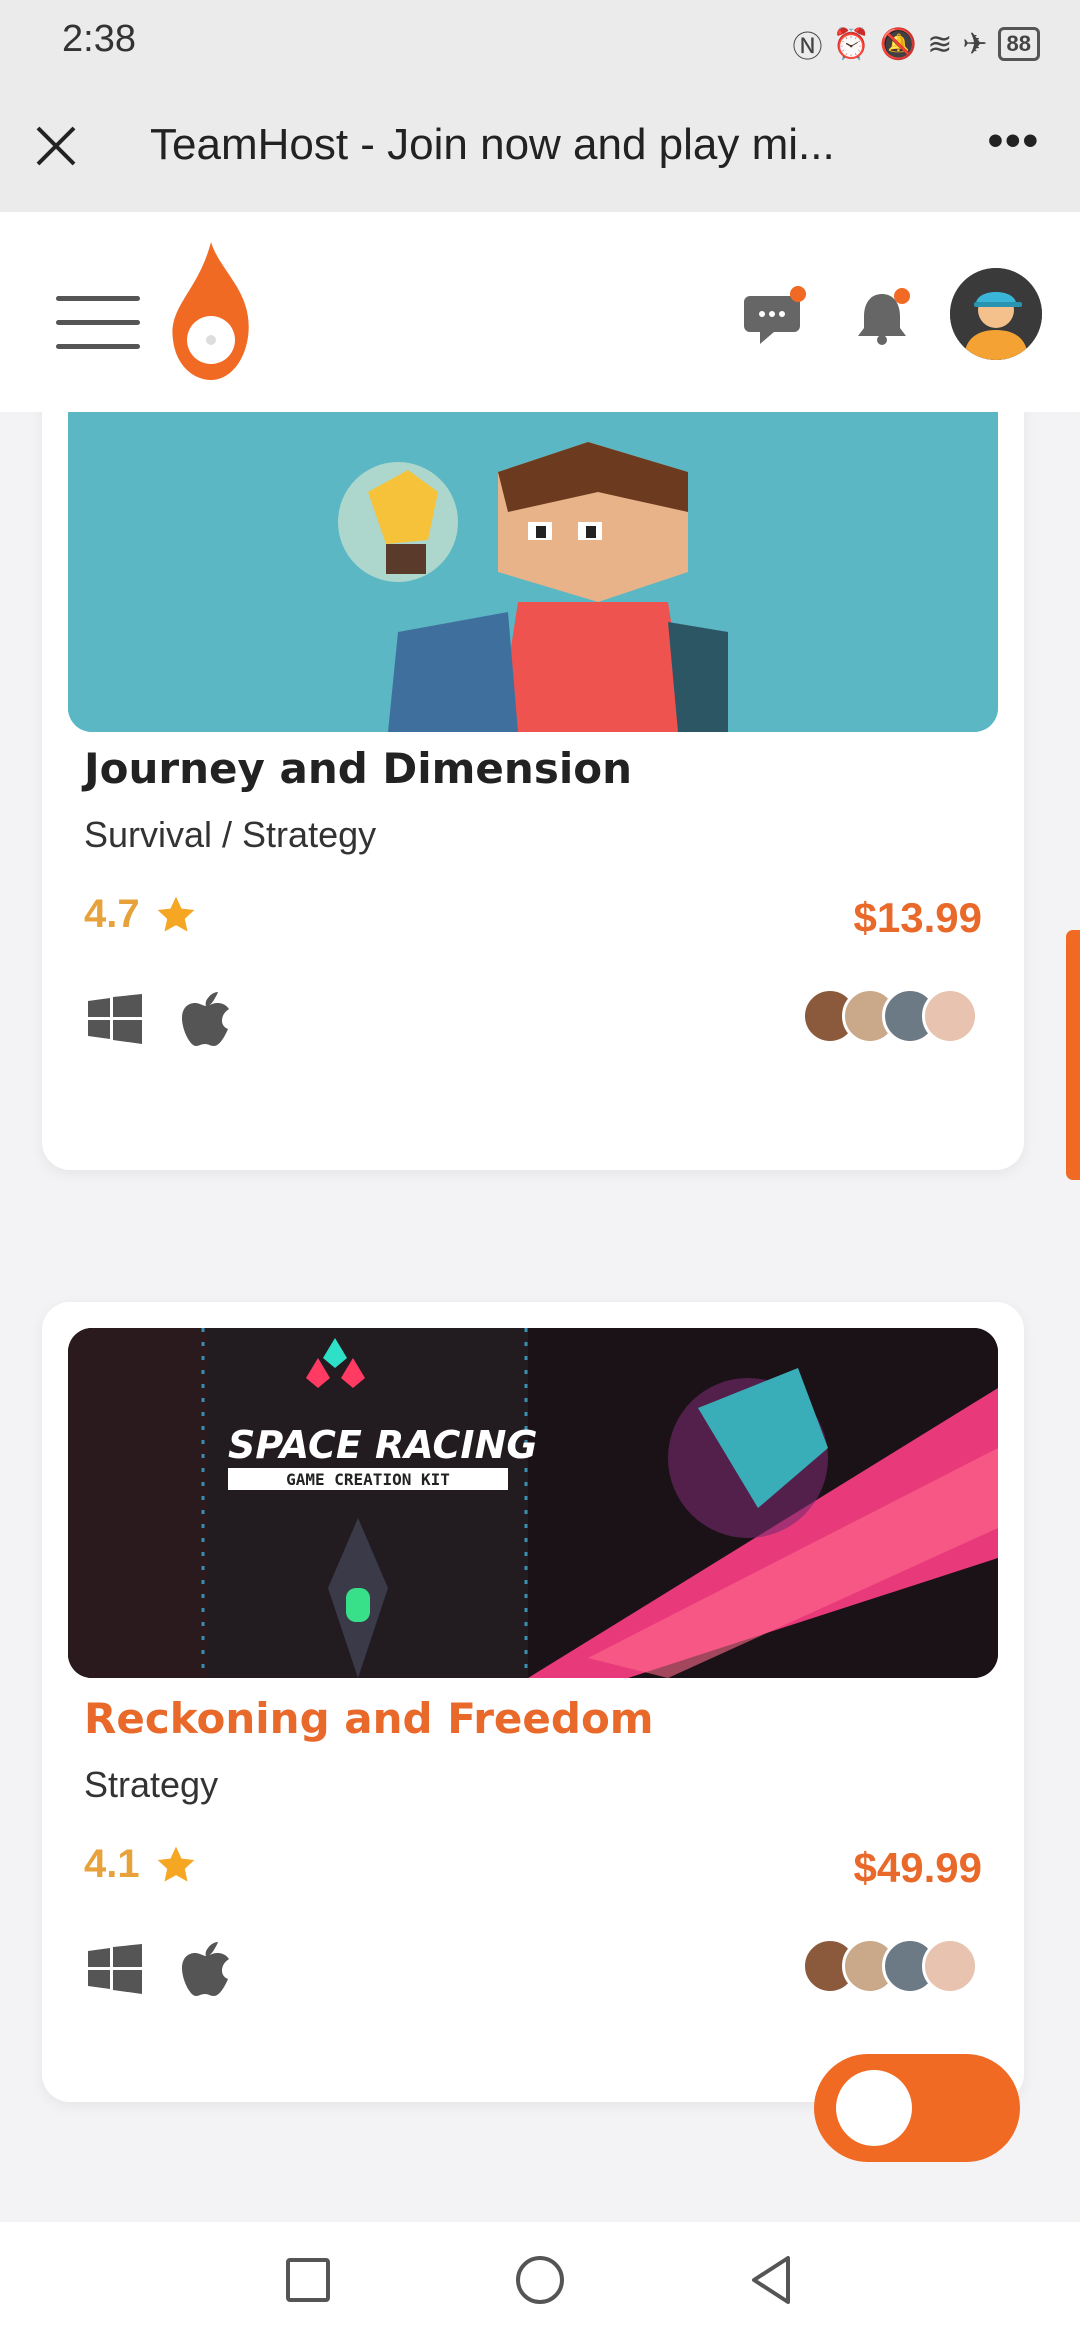 This screenshot has width=1080, height=2340. Describe the element at coordinates (540, 40) in the screenshot. I see `status-bar: 2:38 Ⓝ ⏰ 🔕 ≋ ✈ 88` at that location.